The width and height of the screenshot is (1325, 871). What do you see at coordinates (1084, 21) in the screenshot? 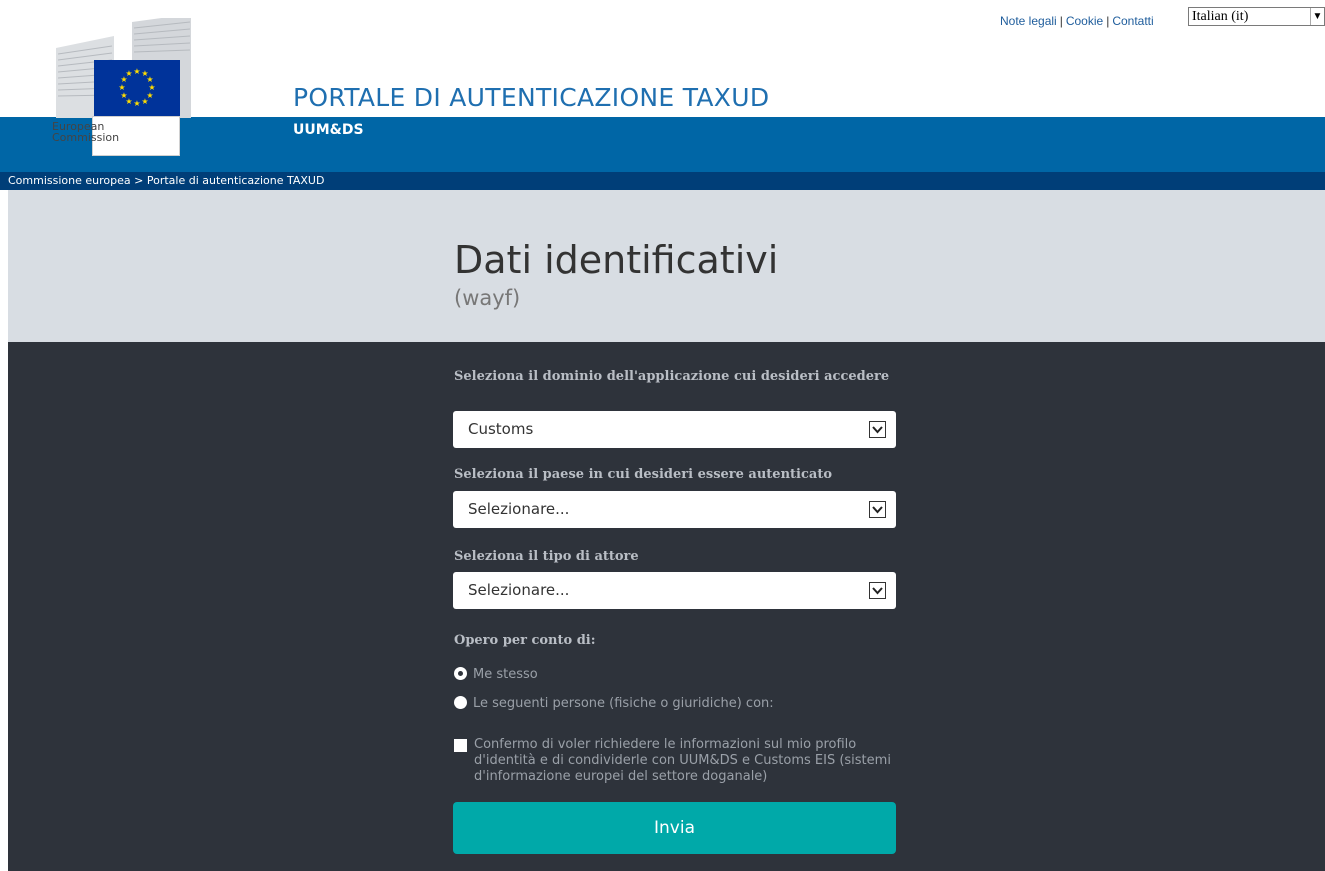
I see `cookie-link: Cookie` at bounding box center [1084, 21].